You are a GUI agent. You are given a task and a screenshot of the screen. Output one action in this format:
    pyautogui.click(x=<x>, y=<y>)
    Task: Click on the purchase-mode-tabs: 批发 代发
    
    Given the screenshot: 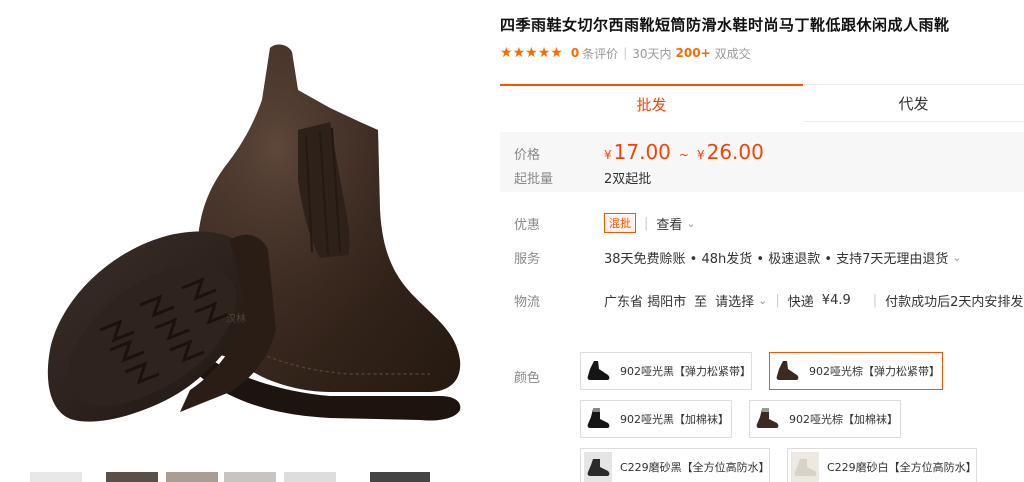 What is the action you would take?
    pyautogui.click(x=762, y=103)
    